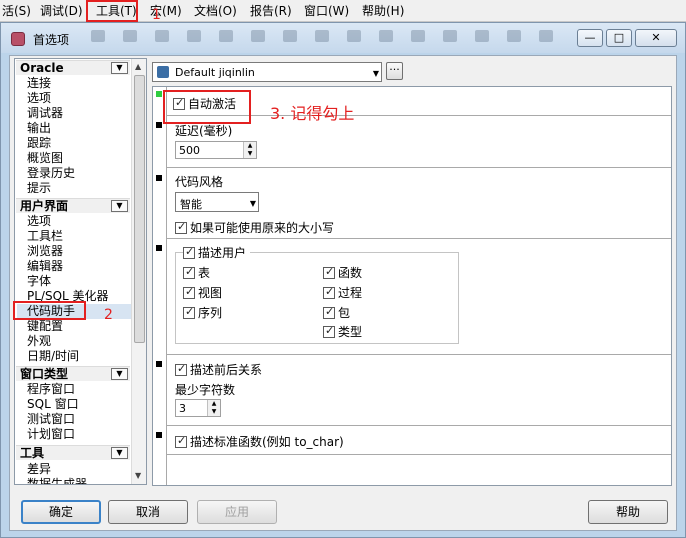 The image size is (686, 538). Describe the element at coordinates (51, 419) in the screenshot. I see `tree-item-test-window: 测试窗口` at that location.